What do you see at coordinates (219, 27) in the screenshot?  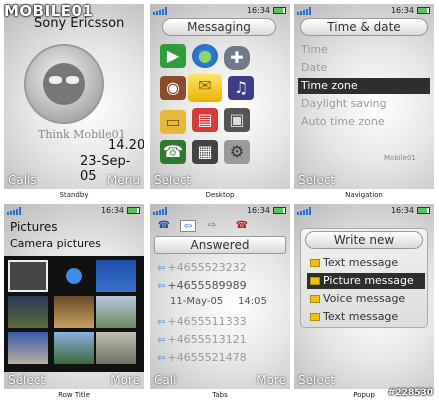 I see `desktop-title: Messaging` at bounding box center [219, 27].